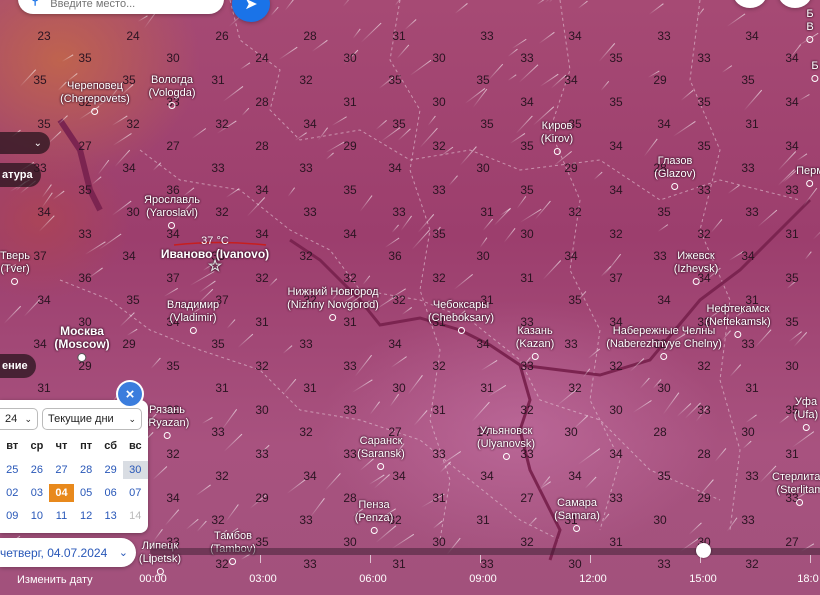  I want to click on city-latin-name: (Kirov), so click(557, 139).